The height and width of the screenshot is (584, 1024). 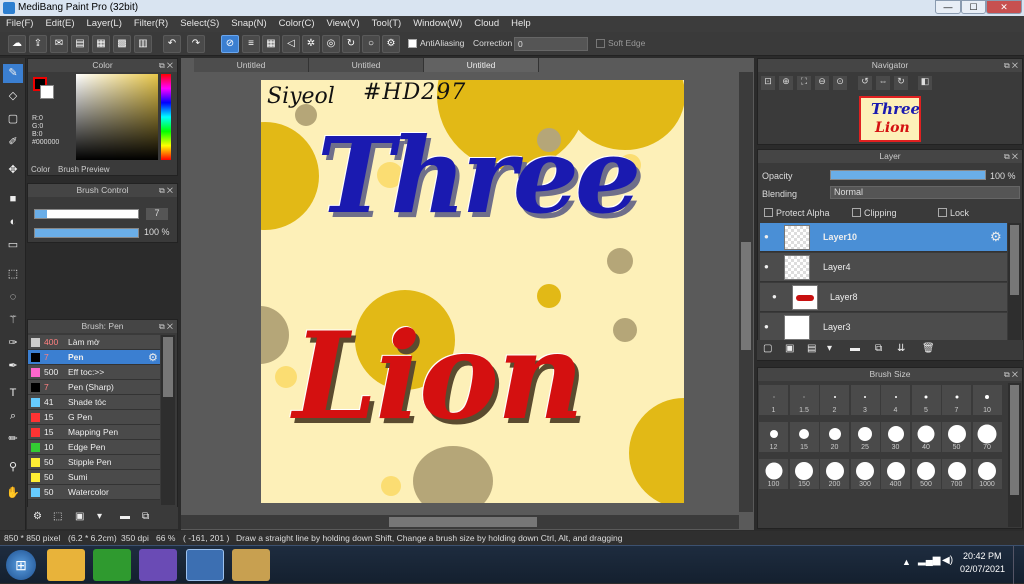 What do you see at coordinates (865, 474) in the screenshot?
I see `brush-size-option: 300` at bounding box center [865, 474].